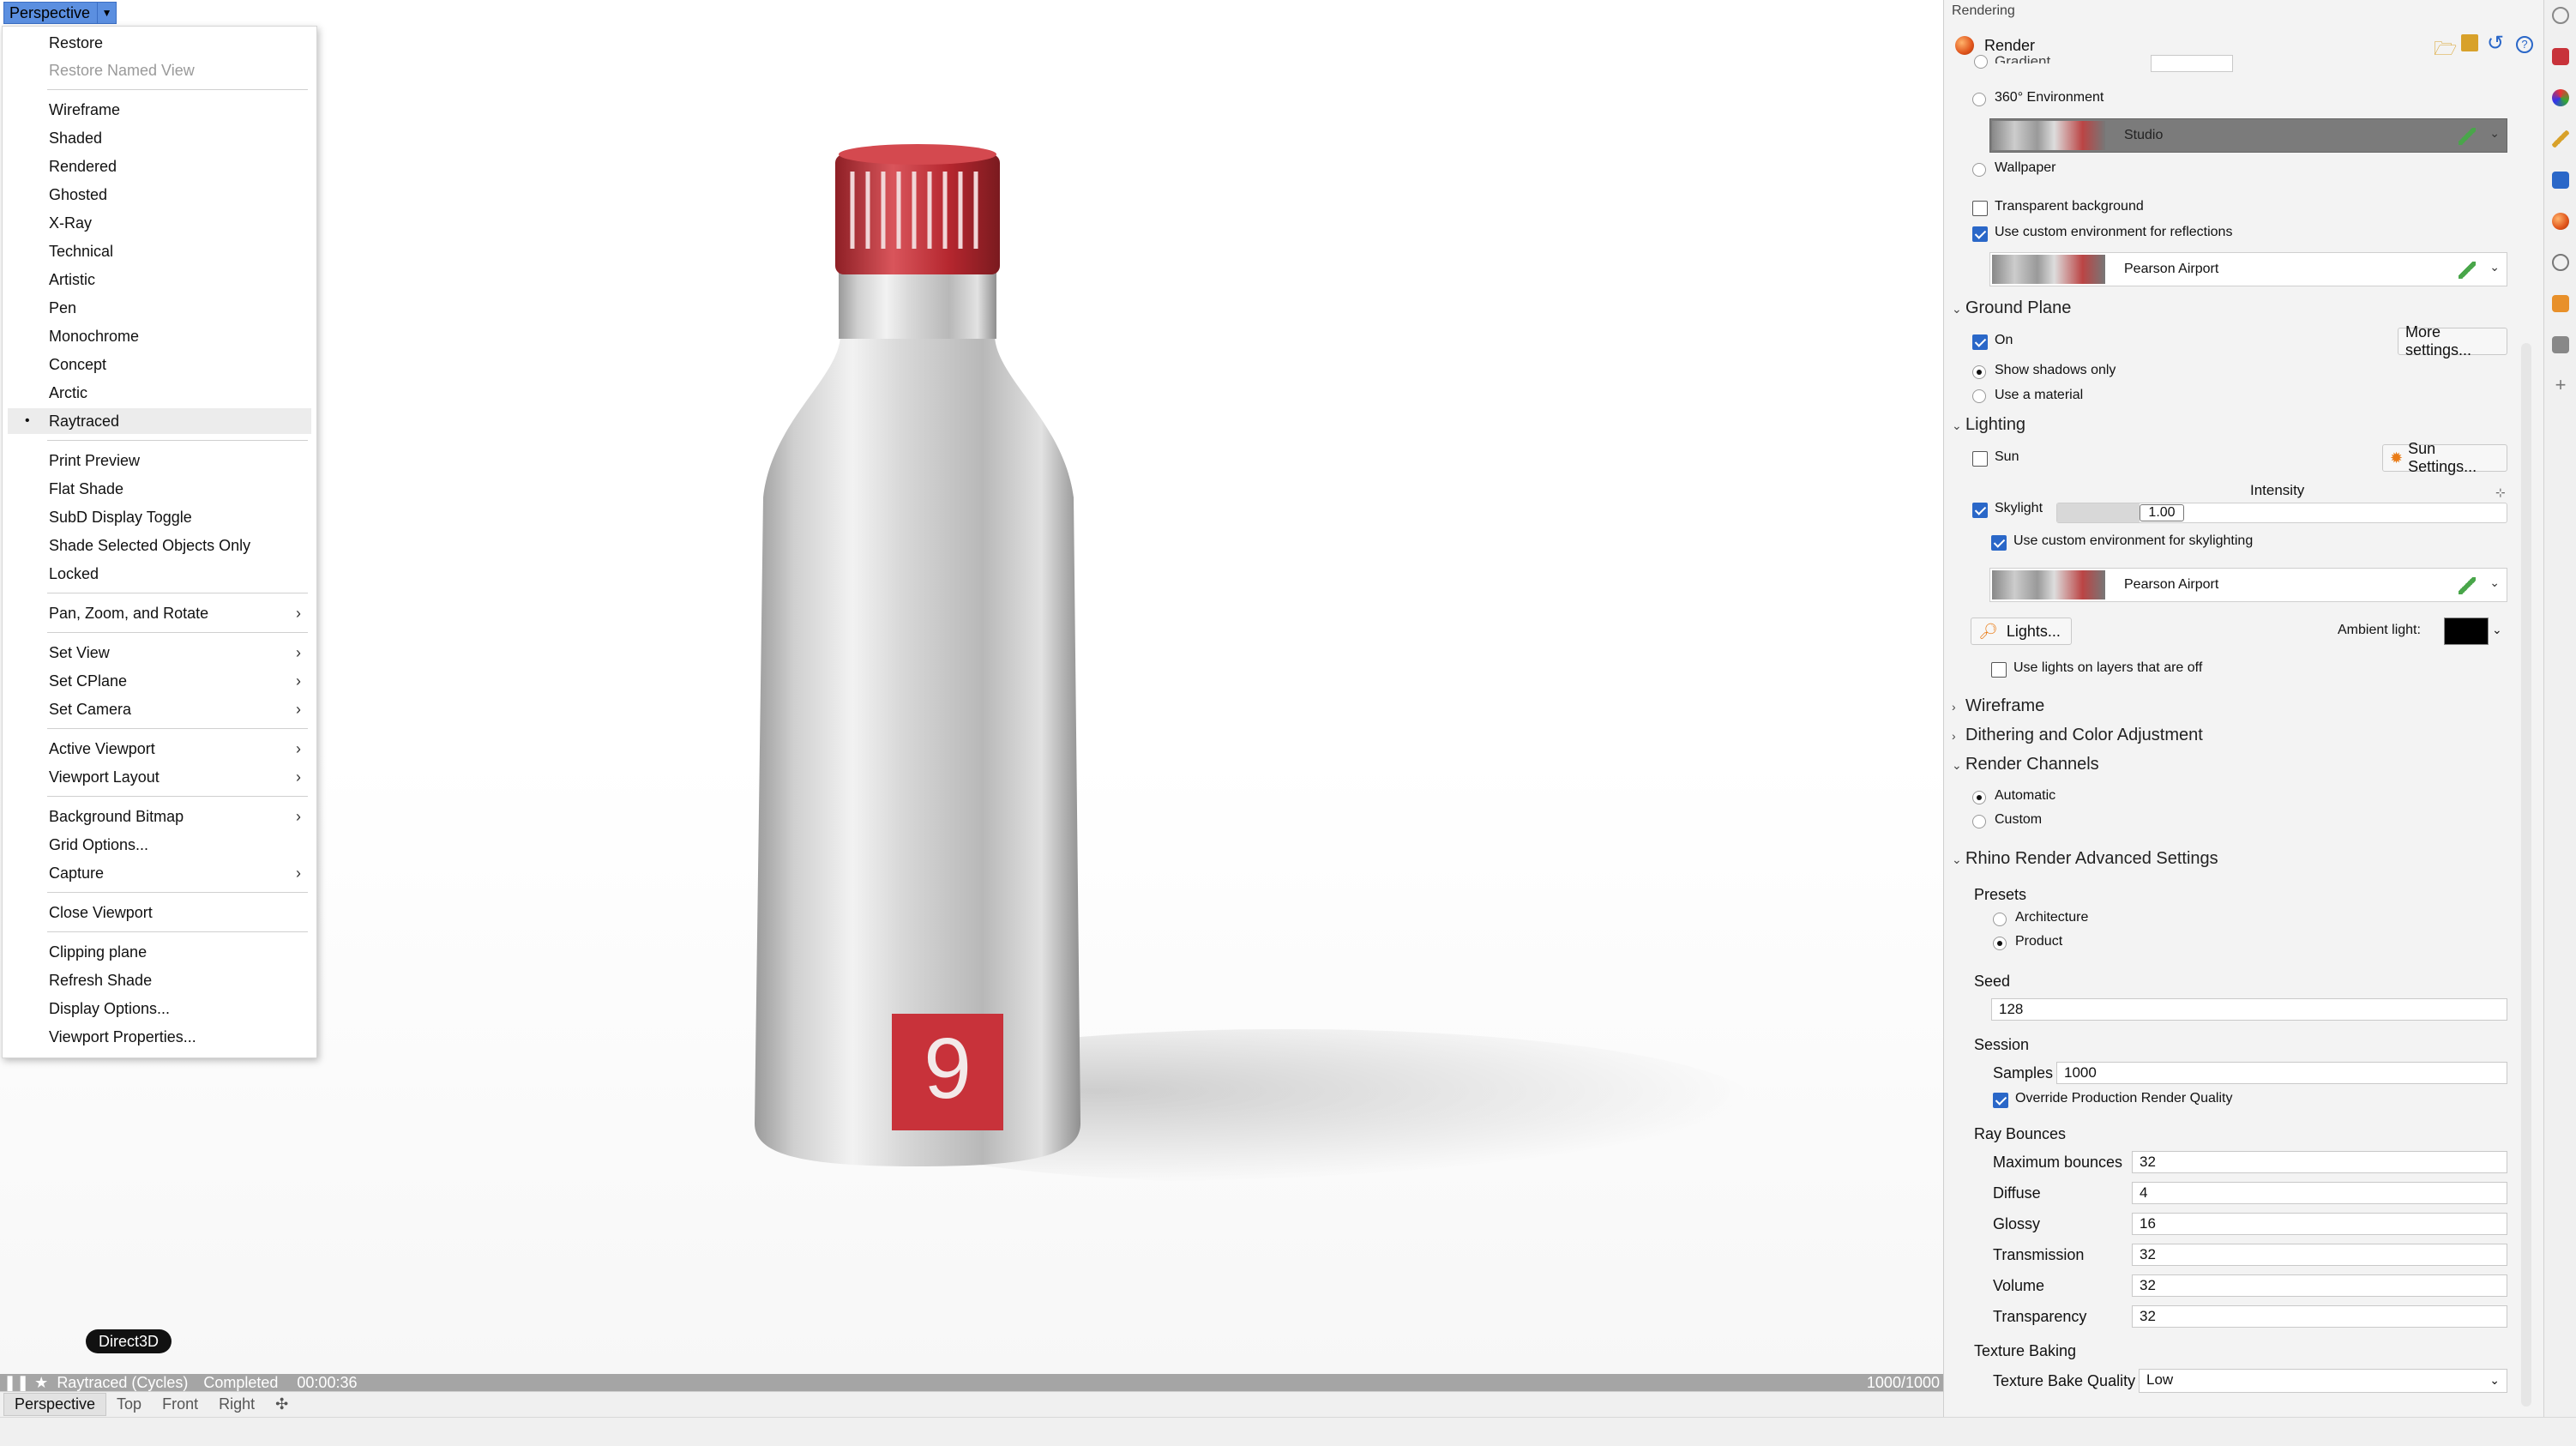 The width and height of the screenshot is (2576, 1446). Describe the element at coordinates (159, 681) in the screenshot. I see `menu-item-set-cplane: Set CPlane ›` at that location.